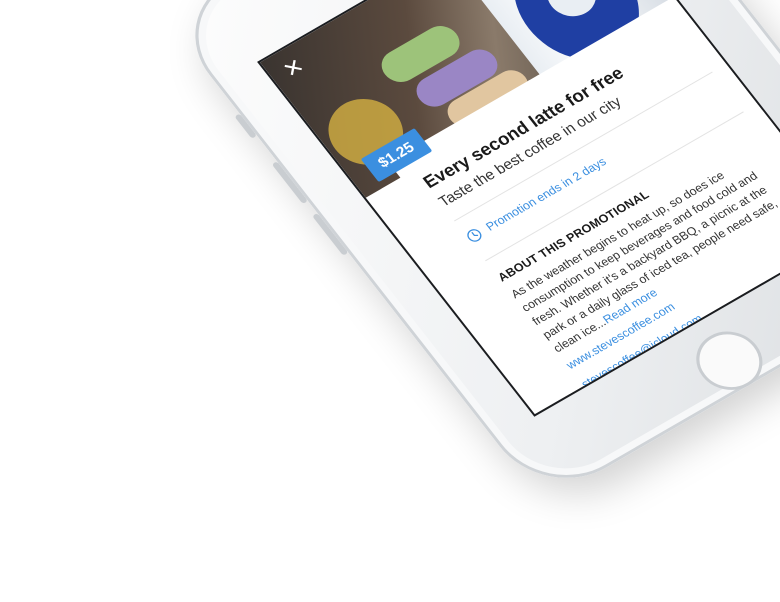 The width and height of the screenshot is (780, 602). Describe the element at coordinates (474, 235) in the screenshot. I see `clock-icon` at that location.